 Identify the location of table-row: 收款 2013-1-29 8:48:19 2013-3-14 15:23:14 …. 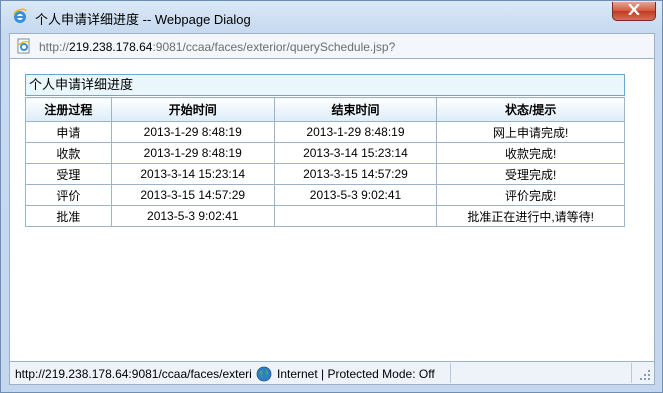
(325, 153).